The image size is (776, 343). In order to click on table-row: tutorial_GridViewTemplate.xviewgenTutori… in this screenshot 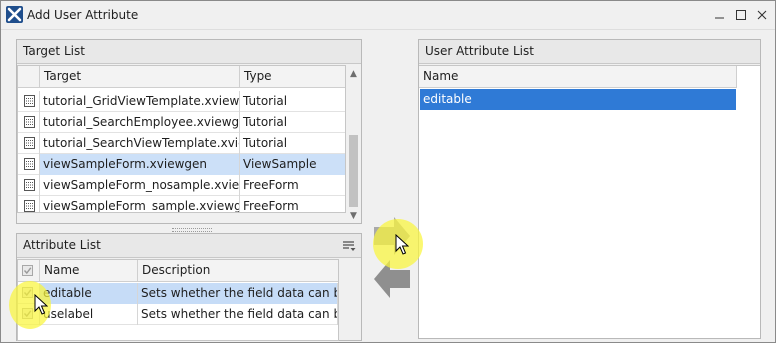, I will do `click(181, 101)`.